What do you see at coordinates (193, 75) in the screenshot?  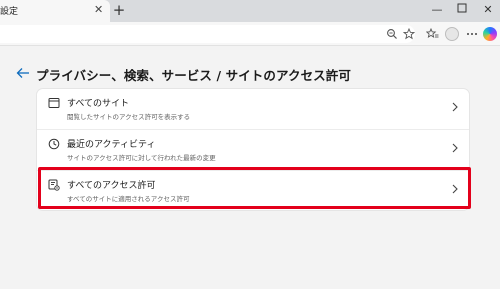 I see `page-title: プライバシー、検索、サービス / サイトのアクセス許可` at bounding box center [193, 75].